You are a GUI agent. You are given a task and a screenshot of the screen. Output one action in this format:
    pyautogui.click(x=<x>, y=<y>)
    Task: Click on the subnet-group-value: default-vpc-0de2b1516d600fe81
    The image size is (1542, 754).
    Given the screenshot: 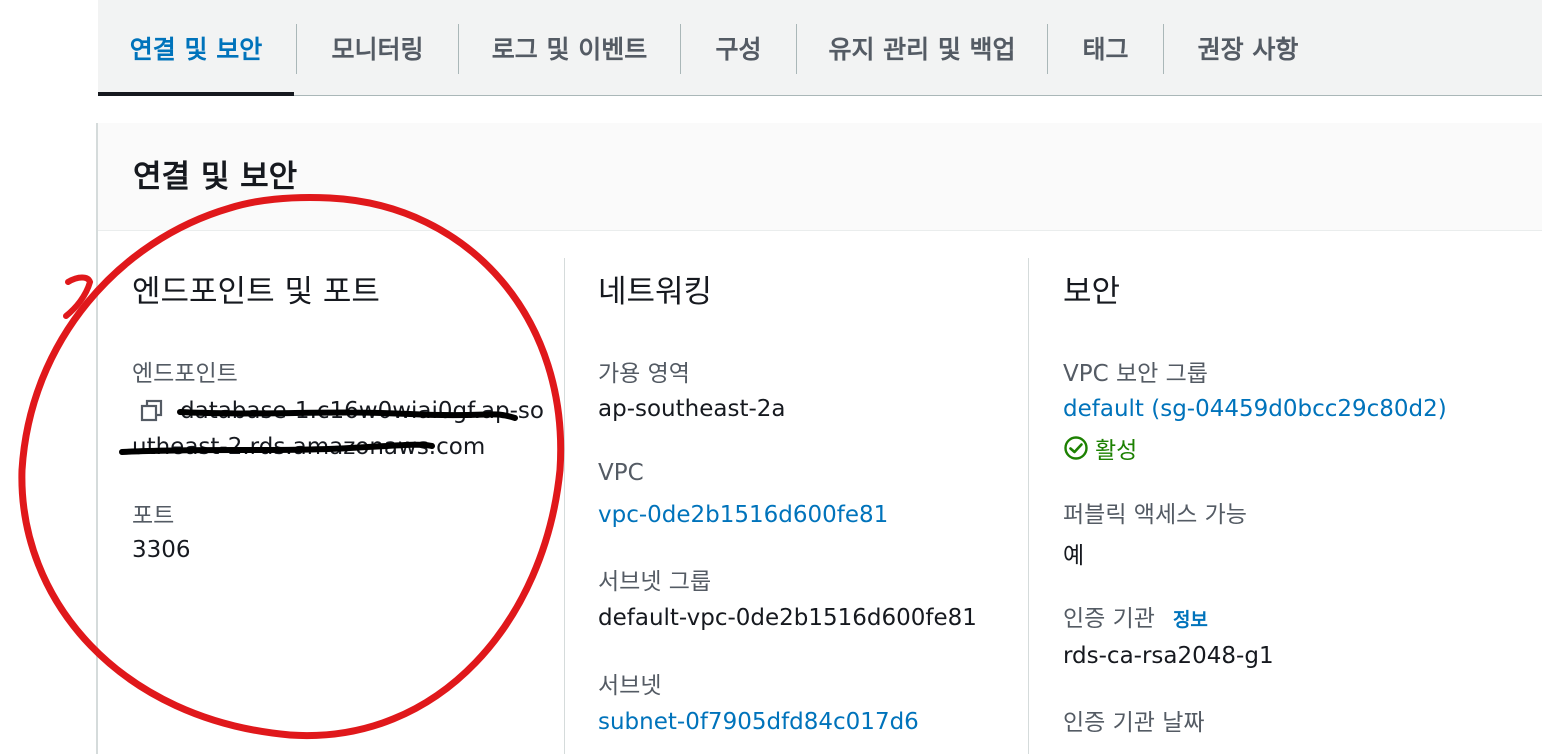 What is the action you would take?
    pyautogui.click(x=787, y=618)
    